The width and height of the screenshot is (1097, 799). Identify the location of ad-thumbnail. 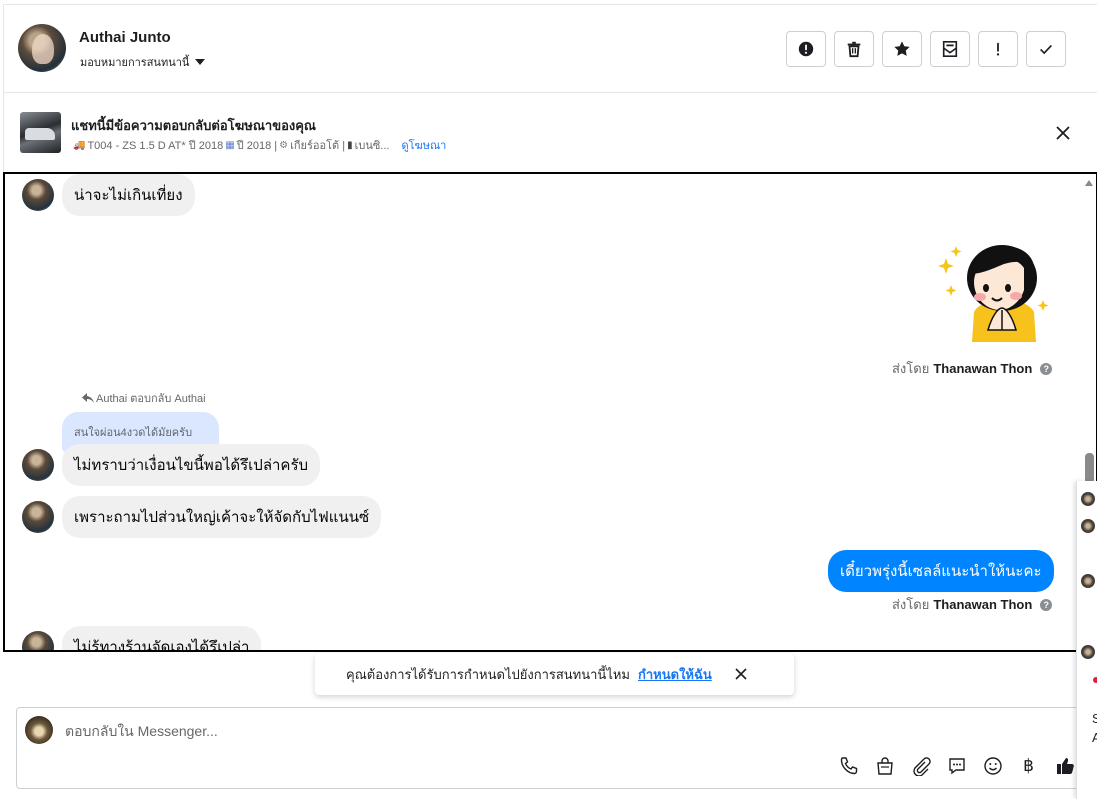
(40, 132).